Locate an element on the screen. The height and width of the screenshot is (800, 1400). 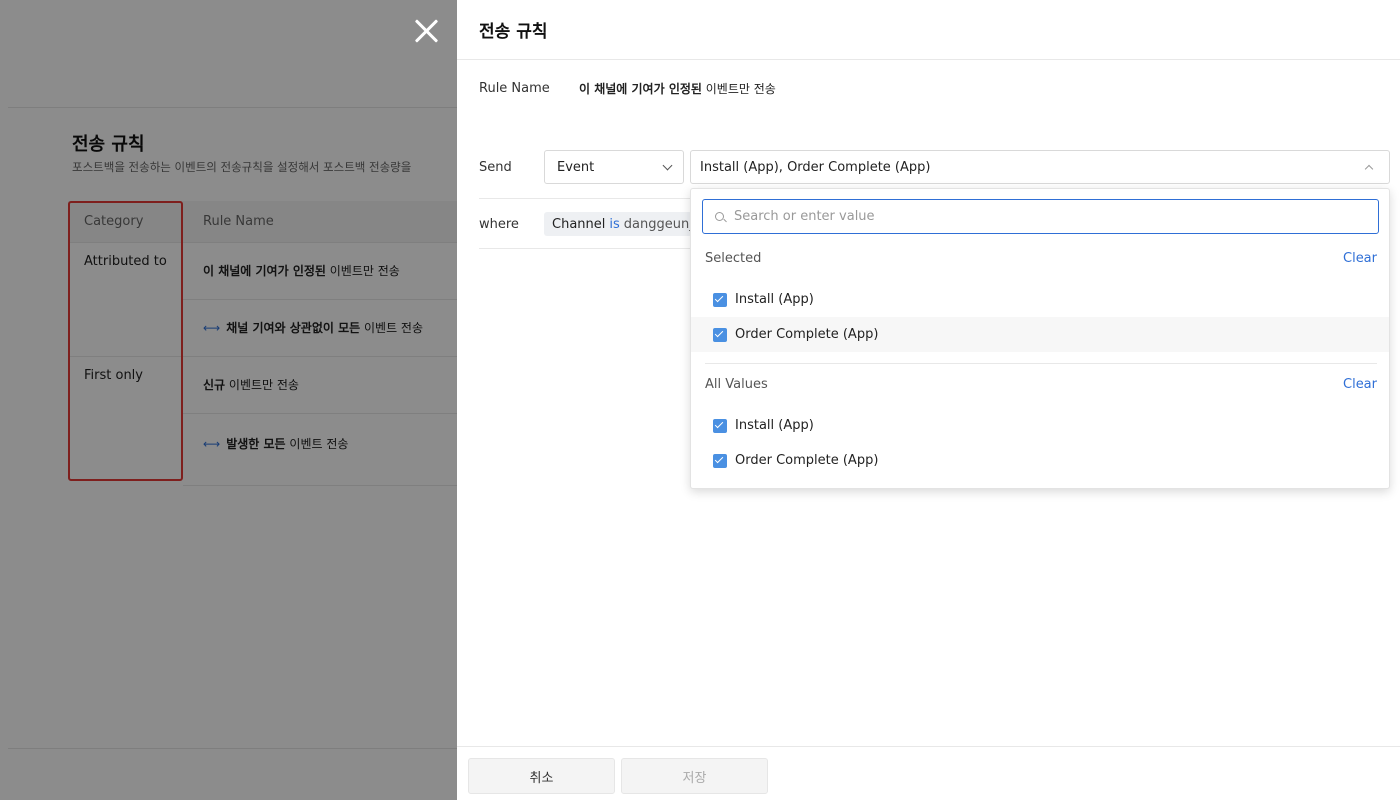
selected-section-header: Selected Clear is located at coordinates (1041, 258).